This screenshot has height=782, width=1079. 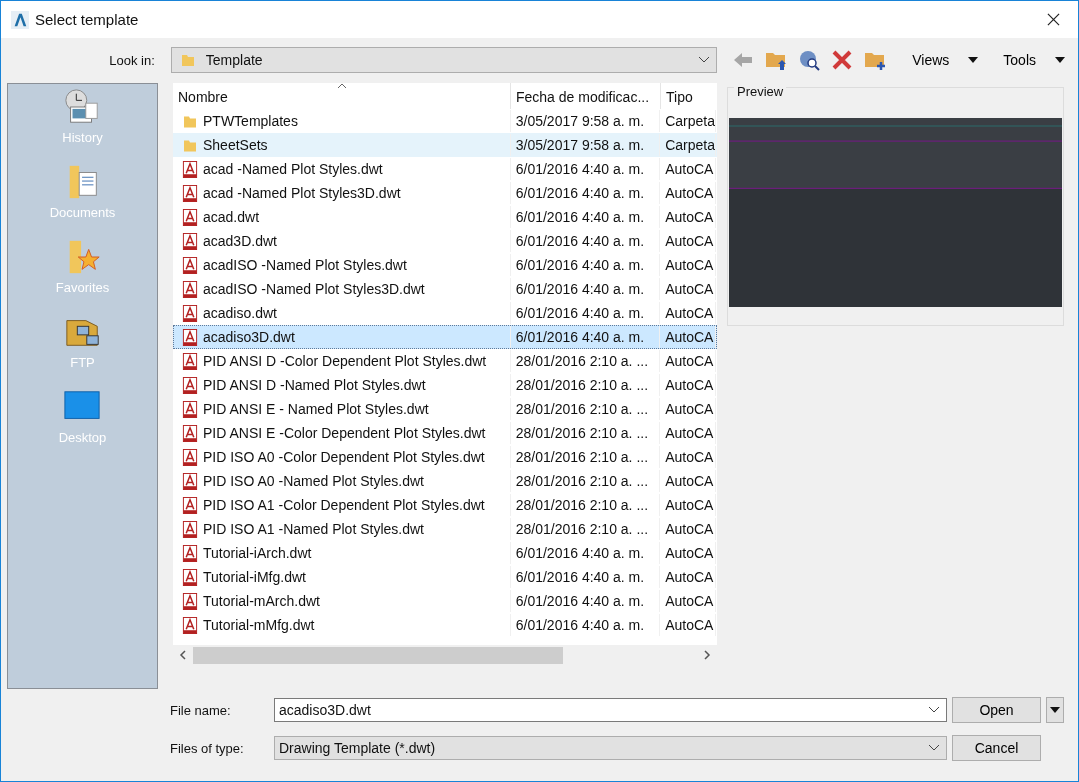 What do you see at coordinates (445, 361) in the screenshot?
I see `file-row: PID ANSI D -Color Dependent Plot Styles.dwt 28/01/2016 2:10 a. ... AutoCA` at bounding box center [445, 361].